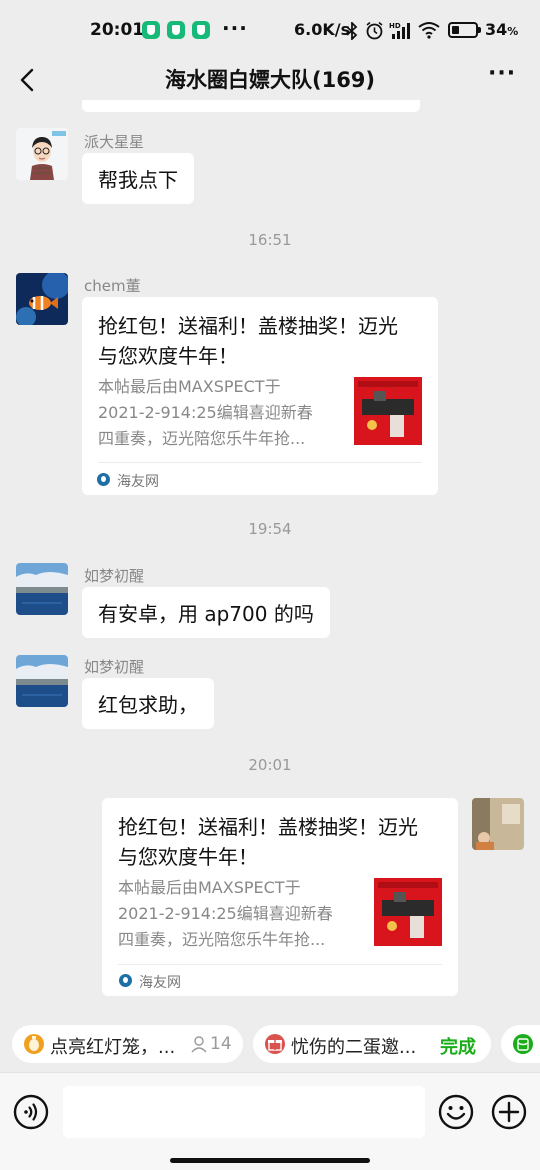  What do you see at coordinates (270, 765) in the screenshot?
I see `message-timestamp: 20:01` at bounding box center [270, 765].